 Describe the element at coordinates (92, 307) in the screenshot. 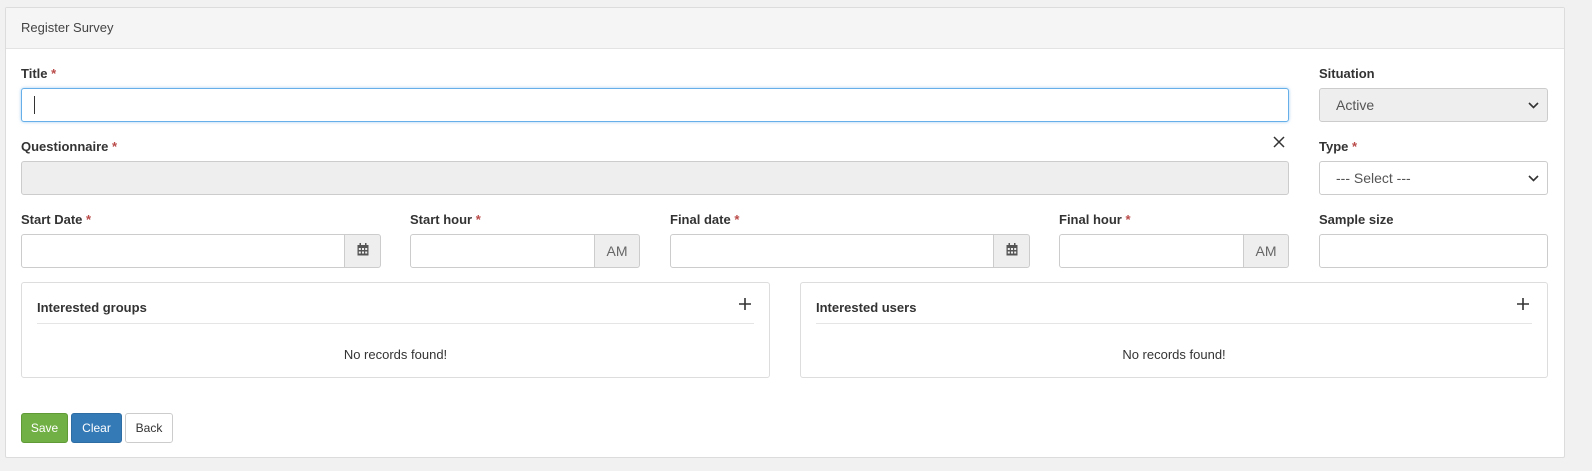

I see `interested-groups-title: Interested groups` at that location.